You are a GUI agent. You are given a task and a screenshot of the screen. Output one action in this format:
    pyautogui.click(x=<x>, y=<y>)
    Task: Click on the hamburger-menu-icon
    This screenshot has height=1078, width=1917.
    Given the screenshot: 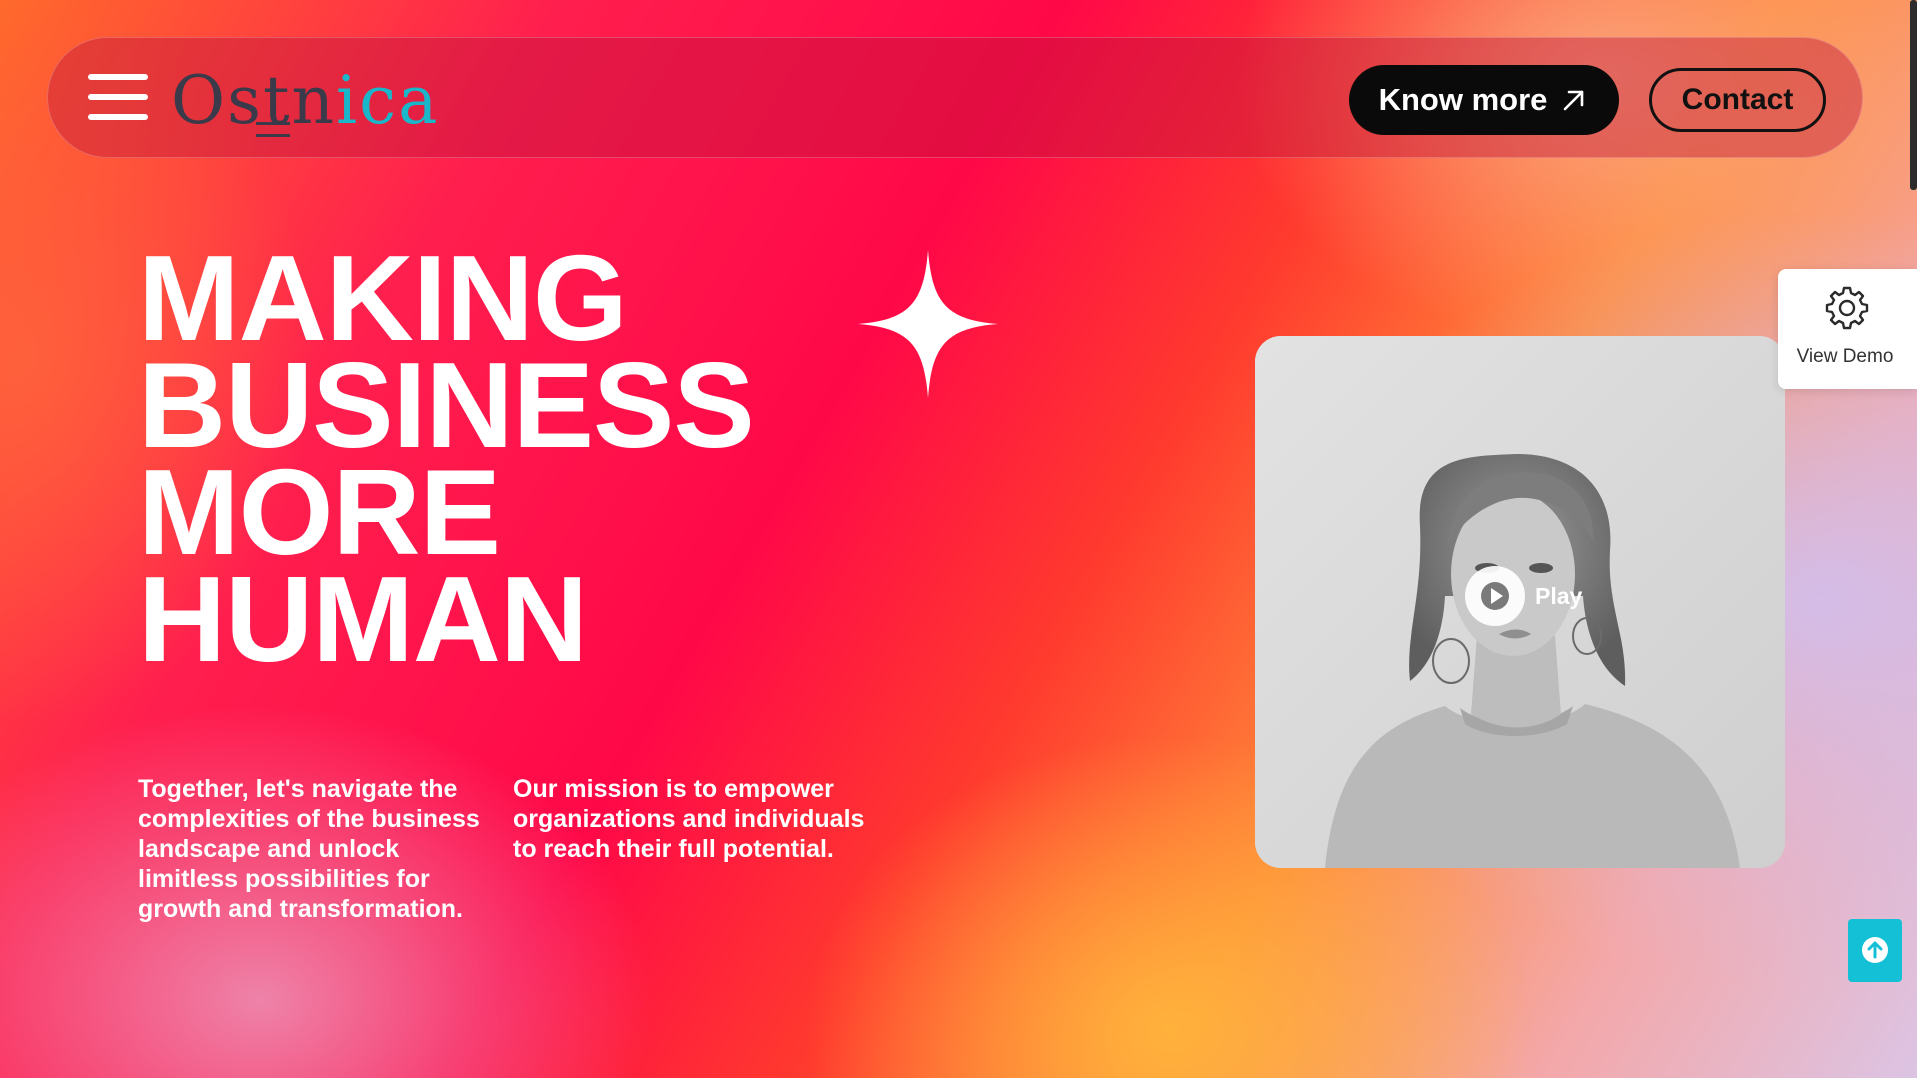 What is the action you would take?
    pyautogui.click(x=118, y=97)
    